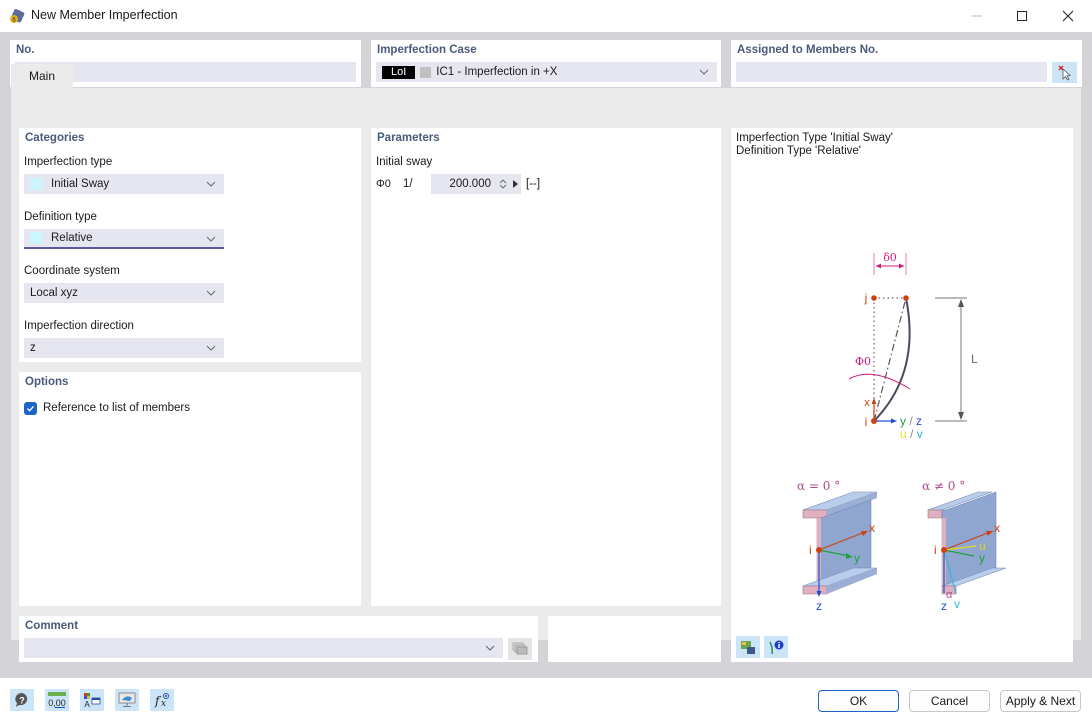 The image size is (1092, 722). I want to click on sec-y-label: y, so click(857, 558).